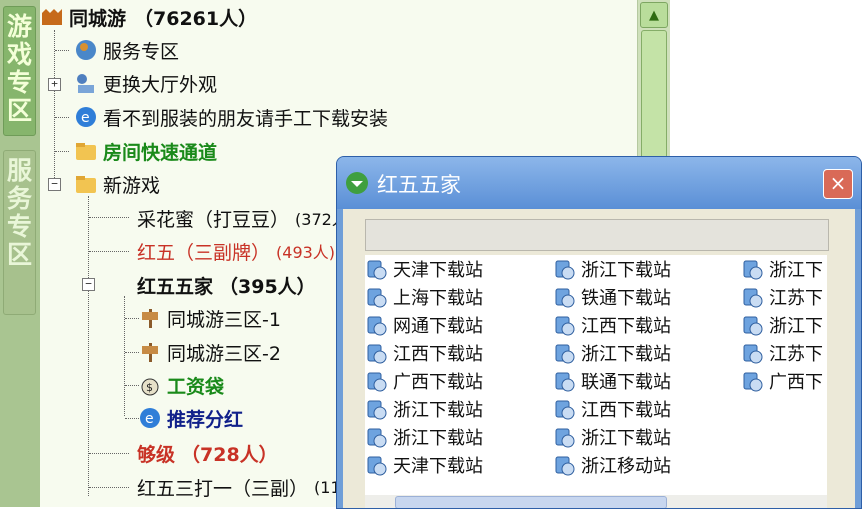 The height and width of the screenshot is (509, 868). Describe the element at coordinates (85, 83) in the screenshot. I see `people-icon` at that location.